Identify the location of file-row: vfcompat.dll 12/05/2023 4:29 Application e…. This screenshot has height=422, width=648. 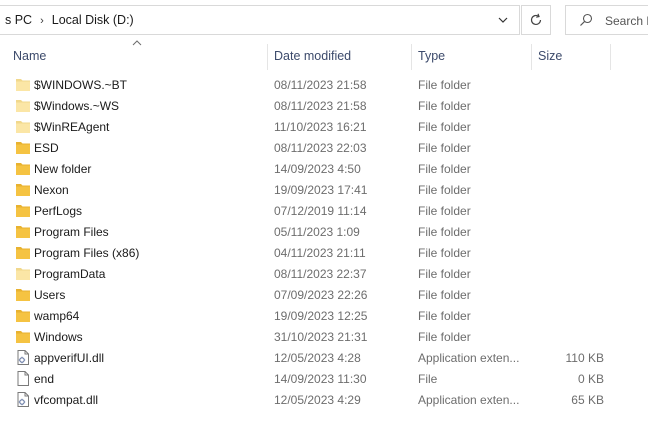
(324, 399).